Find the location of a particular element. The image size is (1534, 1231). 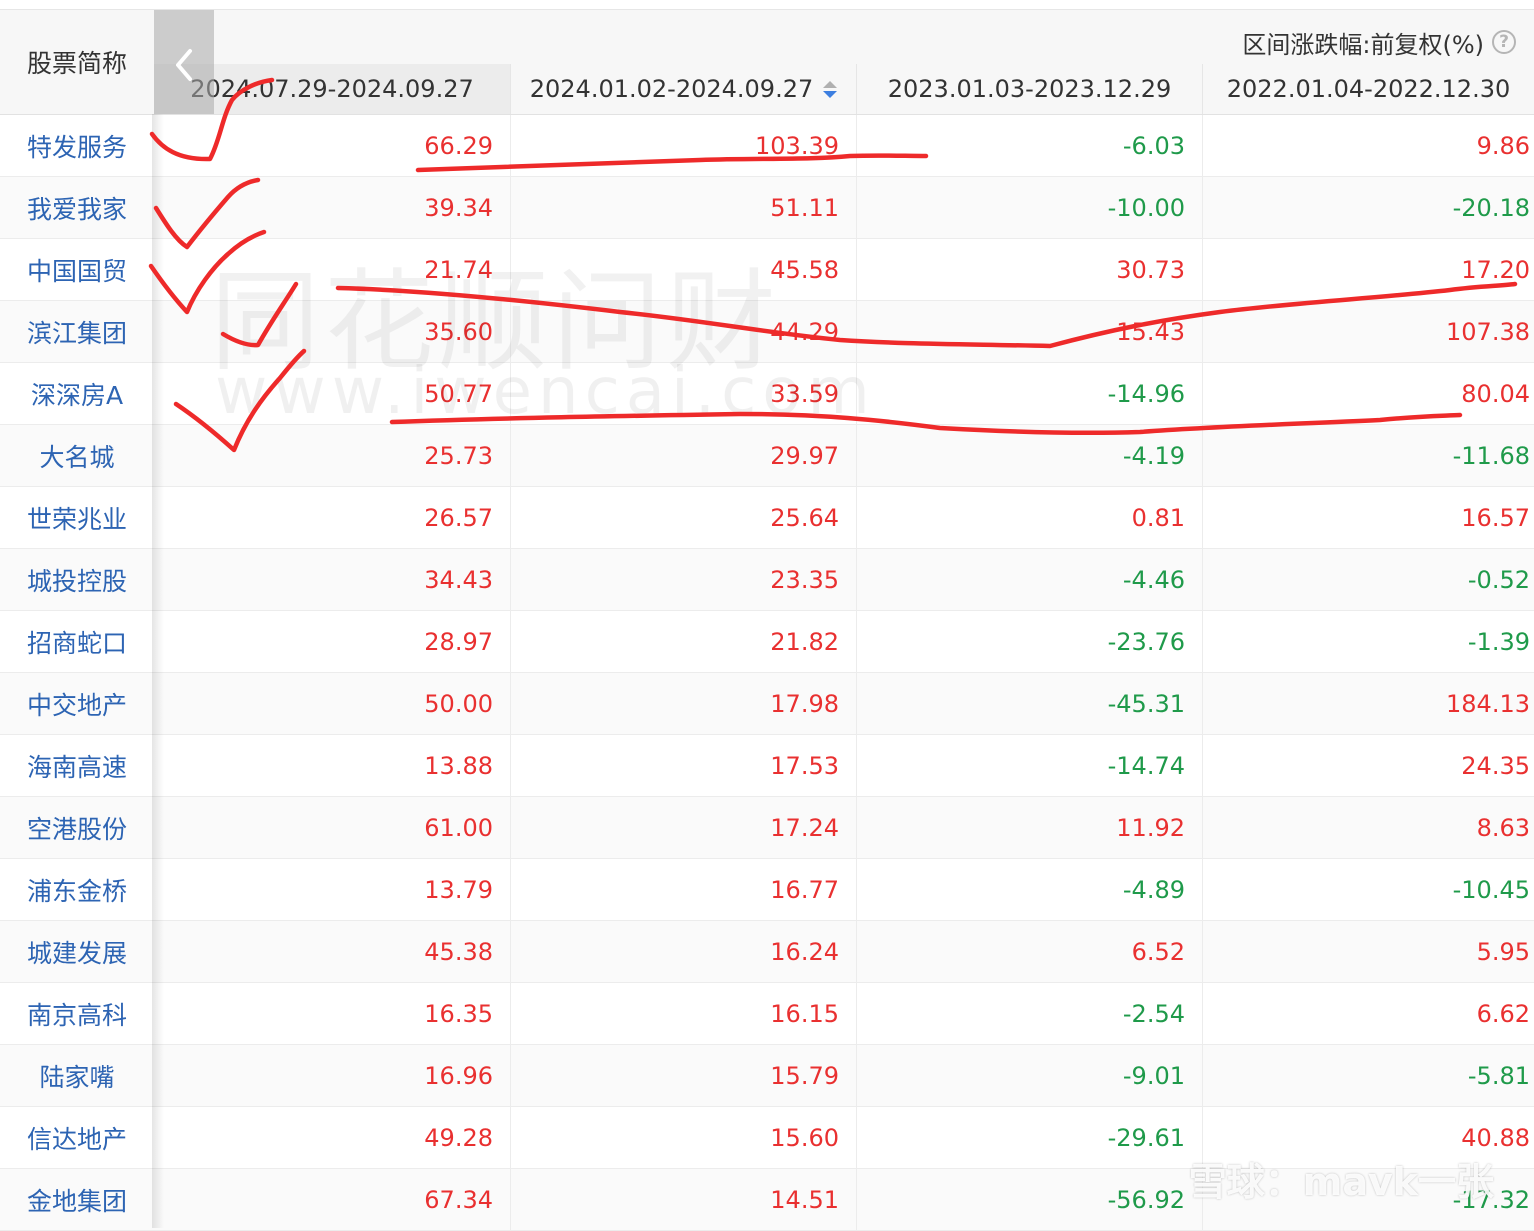

change-pct-cell: 45.58 is located at coordinates (683, 269).